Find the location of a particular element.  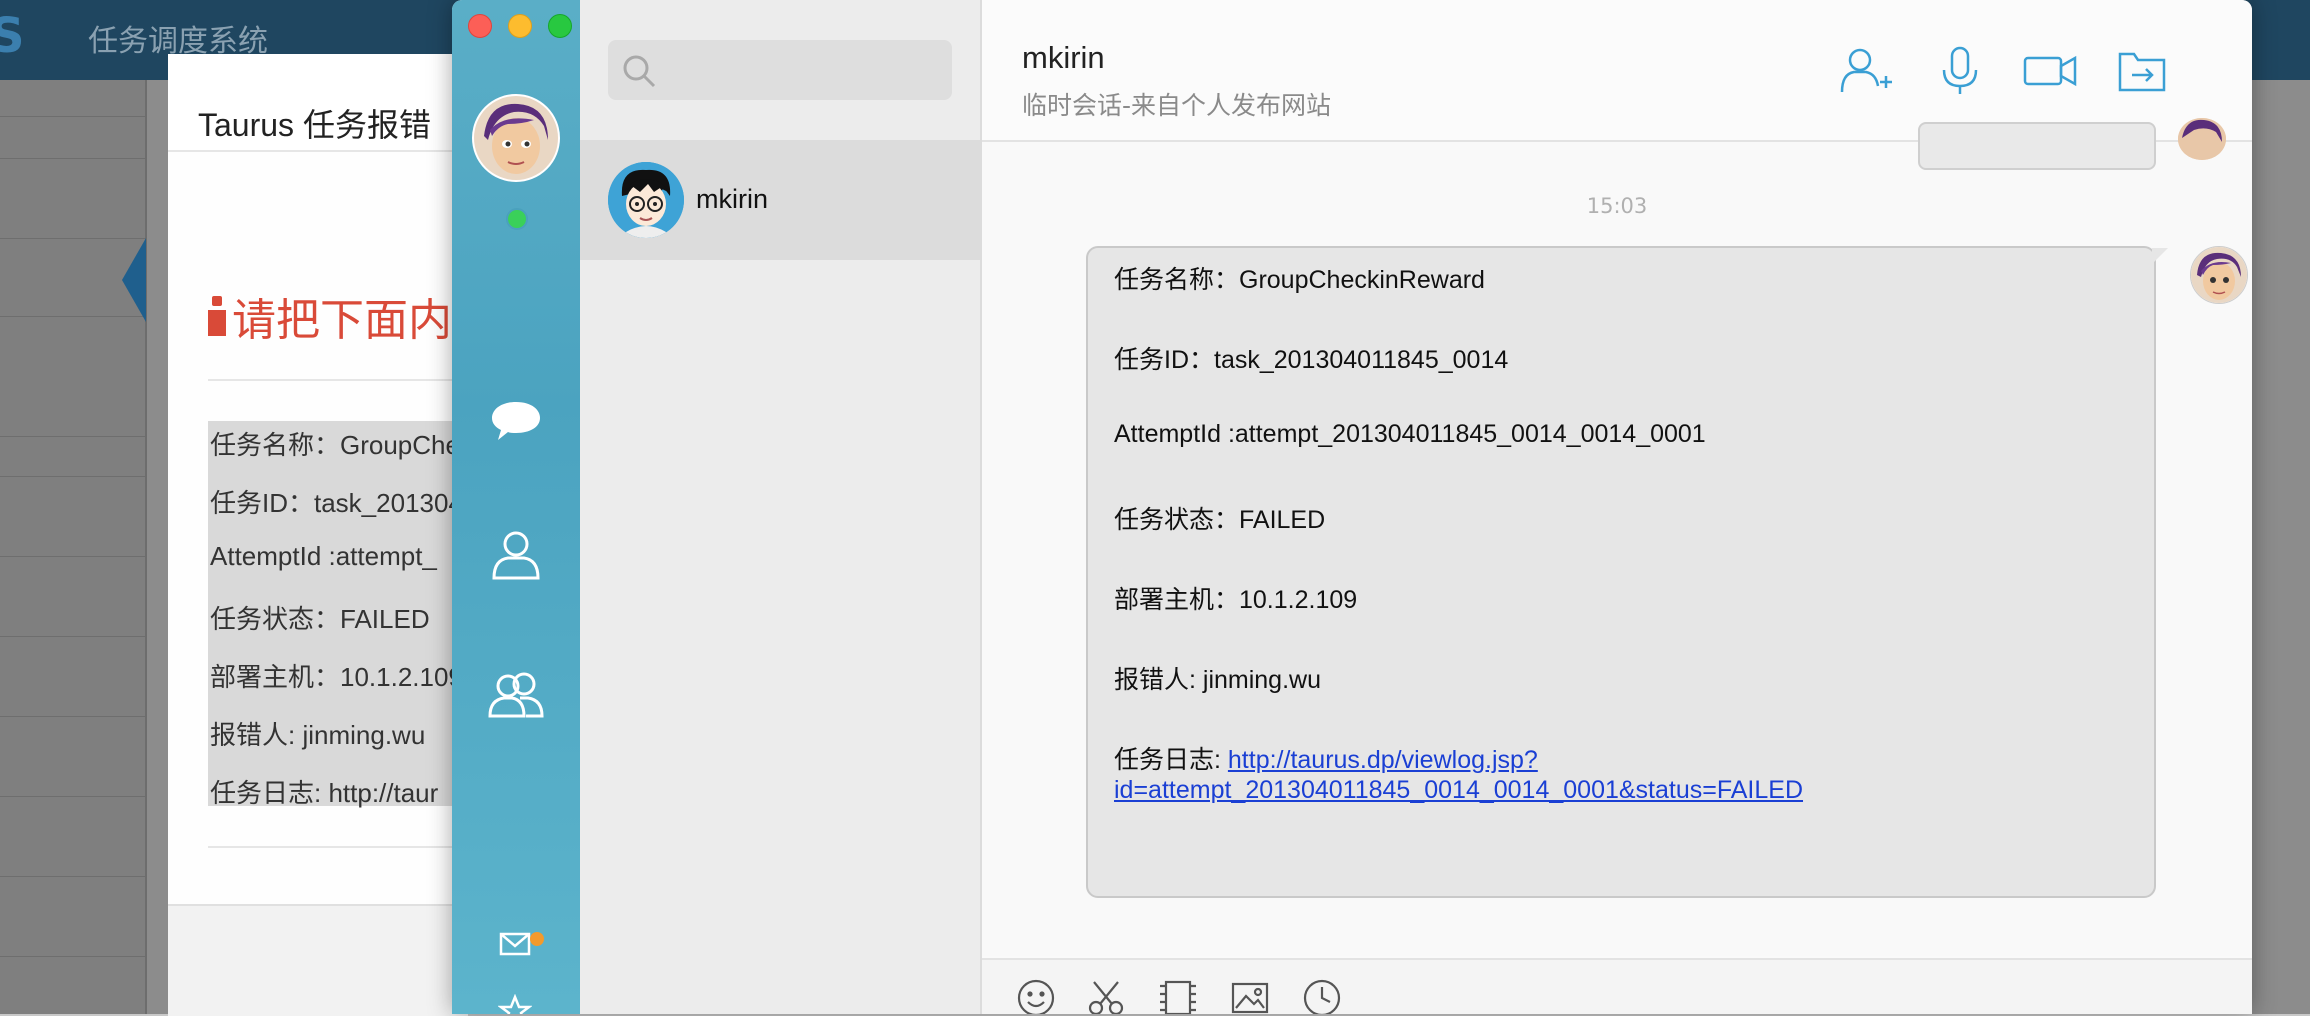

notification-dot is located at coordinates (537, 939).